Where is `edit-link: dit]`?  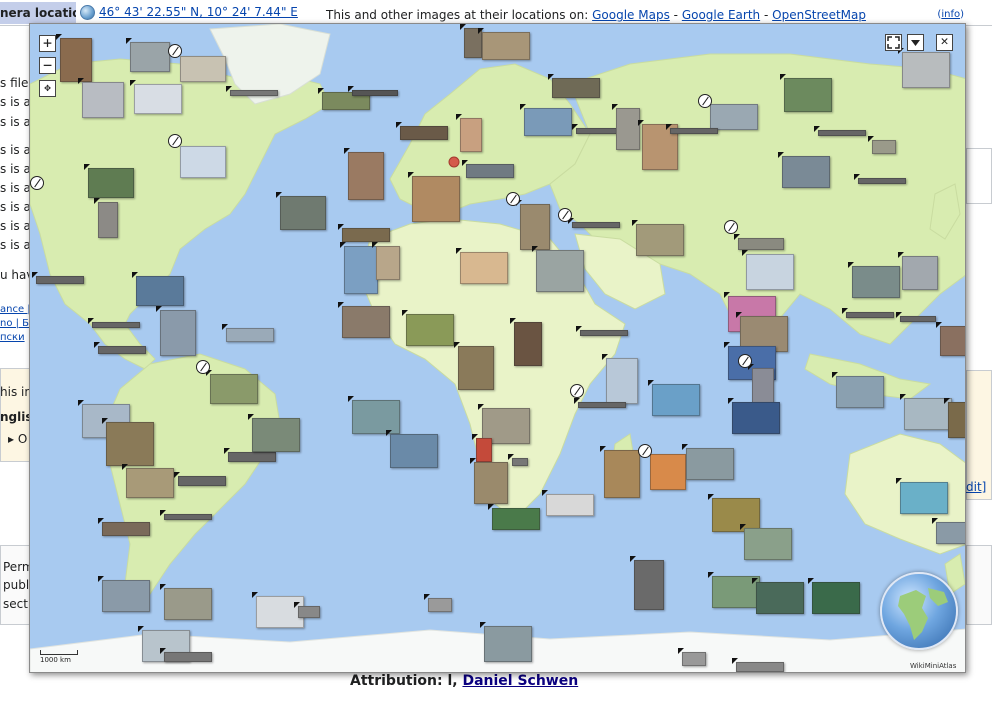 edit-link: dit] is located at coordinates (976, 487).